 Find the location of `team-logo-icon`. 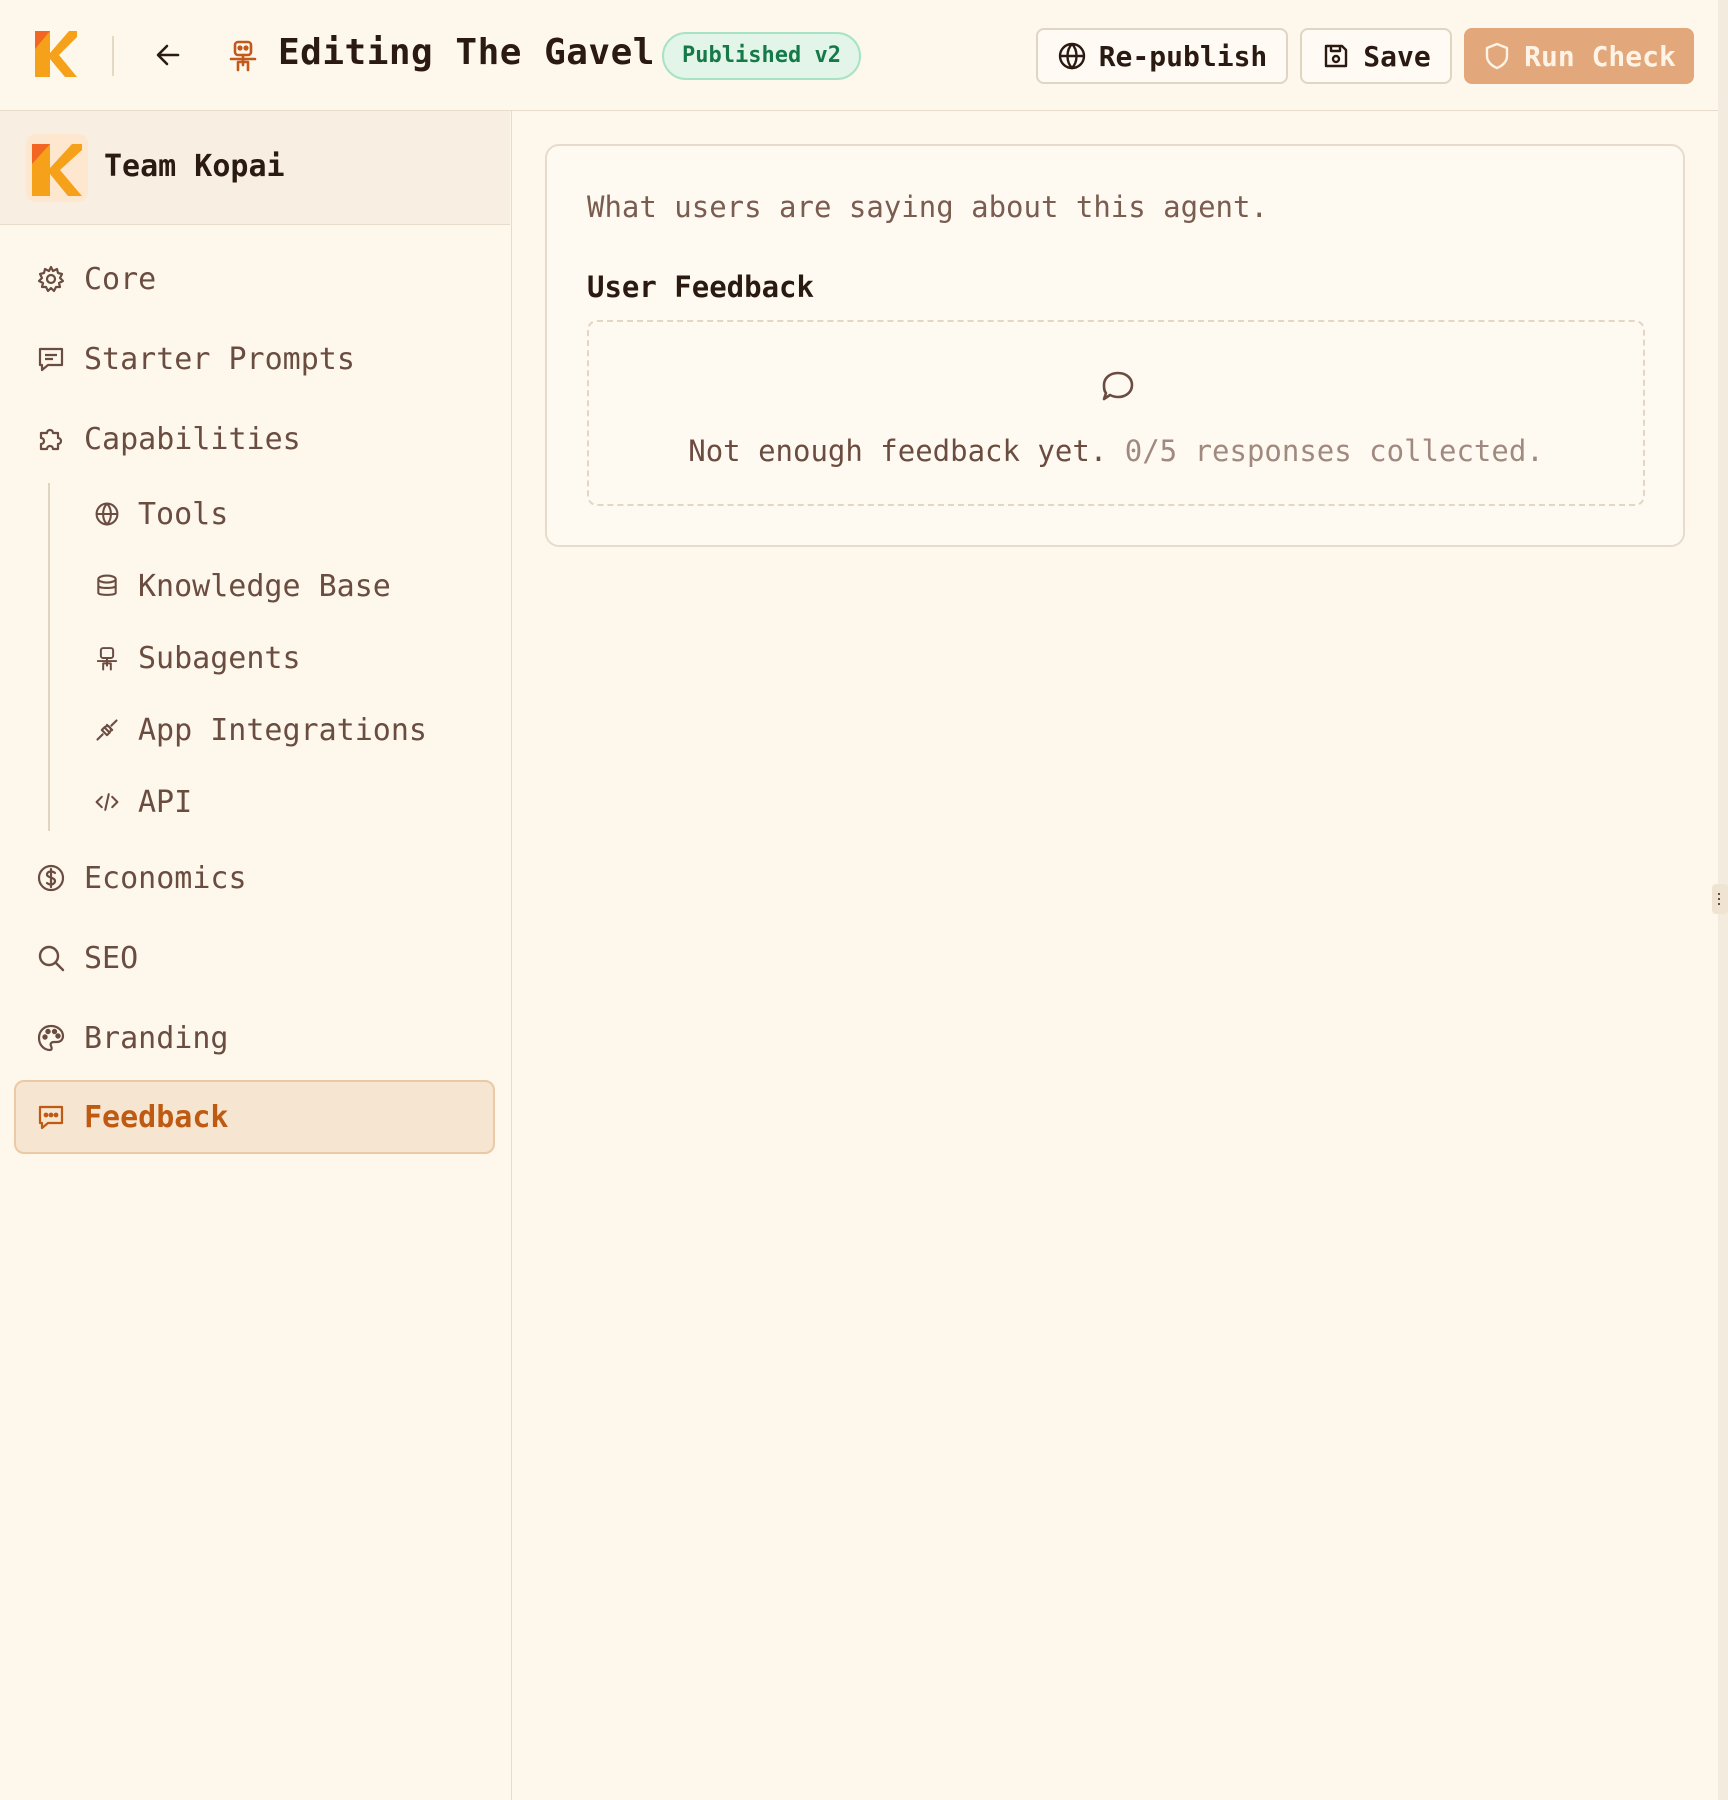

team-logo-icon is located at coordinates (57, 168).